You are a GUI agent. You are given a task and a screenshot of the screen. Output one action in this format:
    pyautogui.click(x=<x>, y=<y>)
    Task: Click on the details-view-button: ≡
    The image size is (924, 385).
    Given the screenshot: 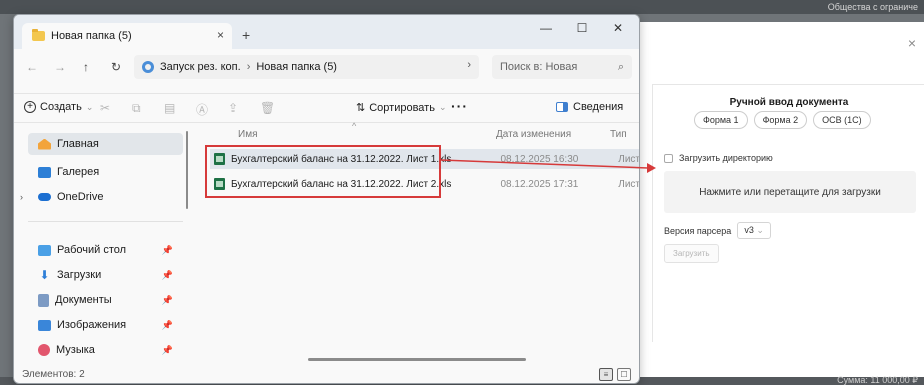 What is the action you would take?
    pyautogui.click(x=606, y=374)
    